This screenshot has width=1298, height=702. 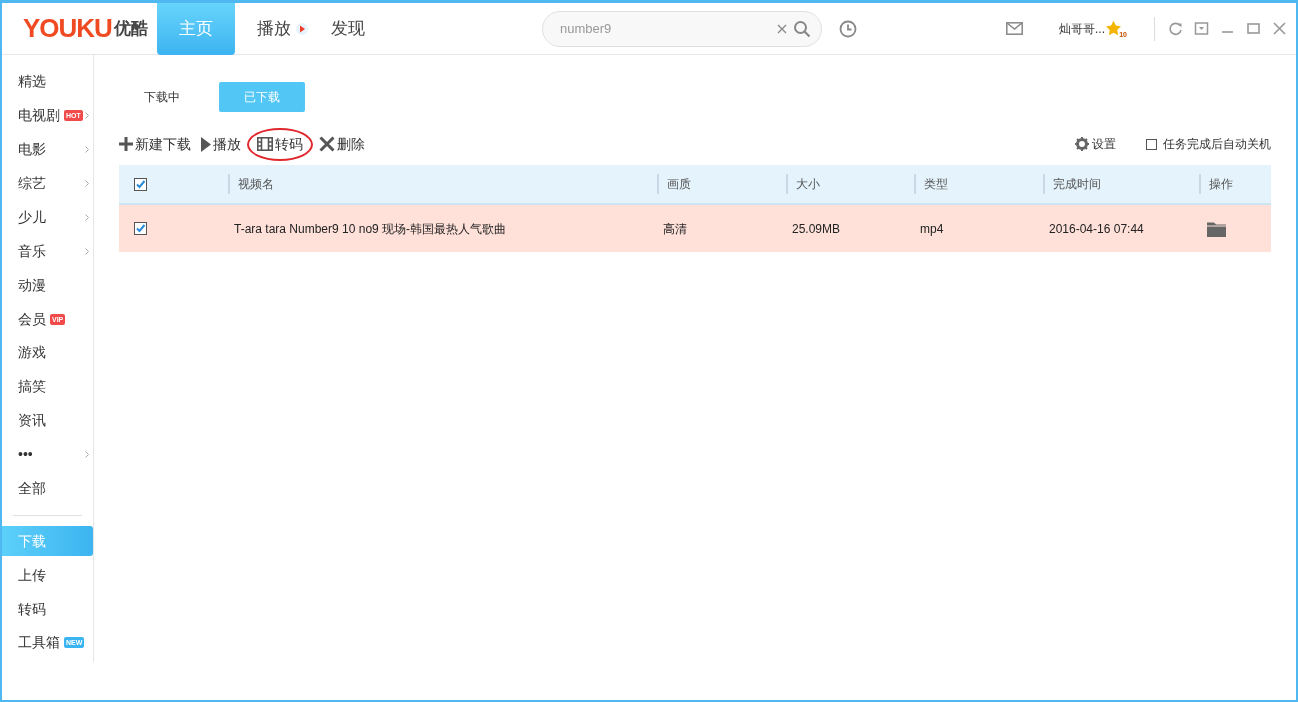 I want to click on nav-tab: 播放, so click(x=283, y=28).